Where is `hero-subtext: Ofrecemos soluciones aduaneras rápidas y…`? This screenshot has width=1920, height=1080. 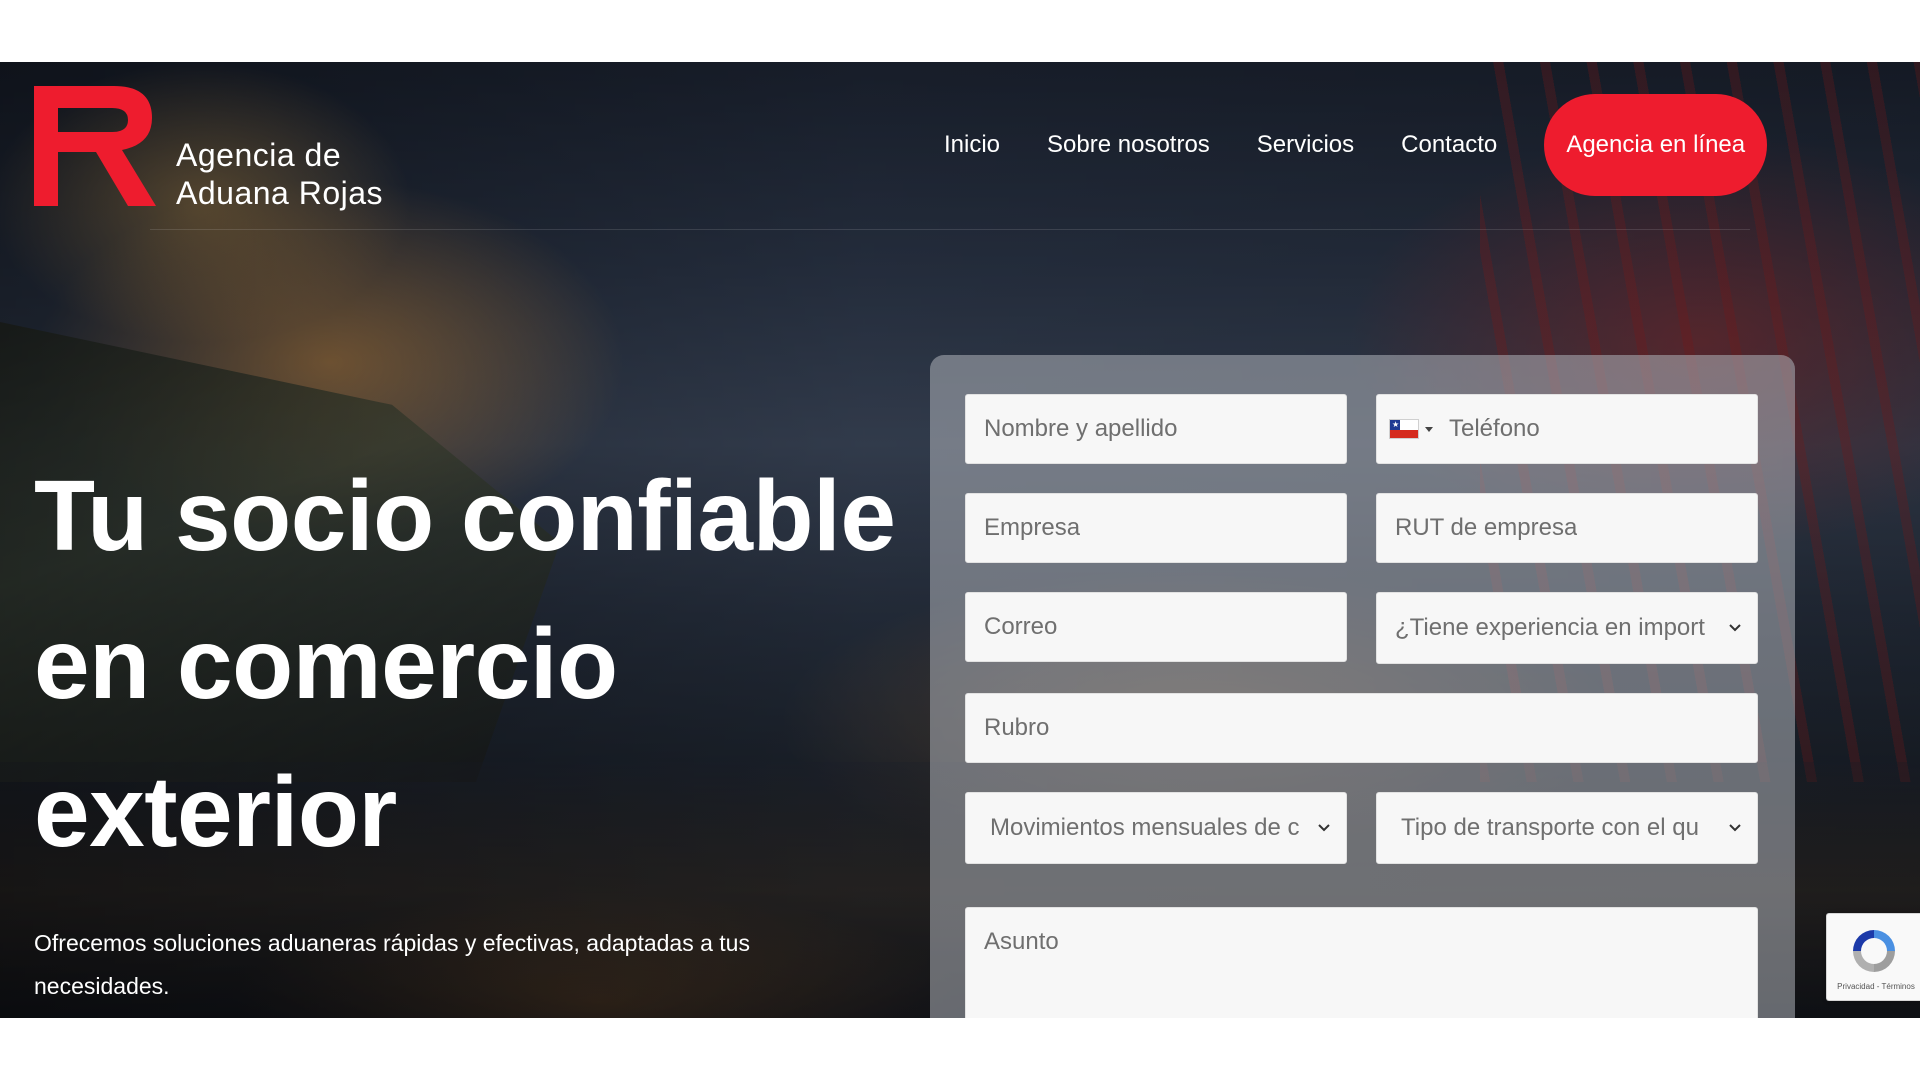
hero-subtext: Ofrecemos soluciones aduaneras rápidas y… is located at coordinates (392, 964).